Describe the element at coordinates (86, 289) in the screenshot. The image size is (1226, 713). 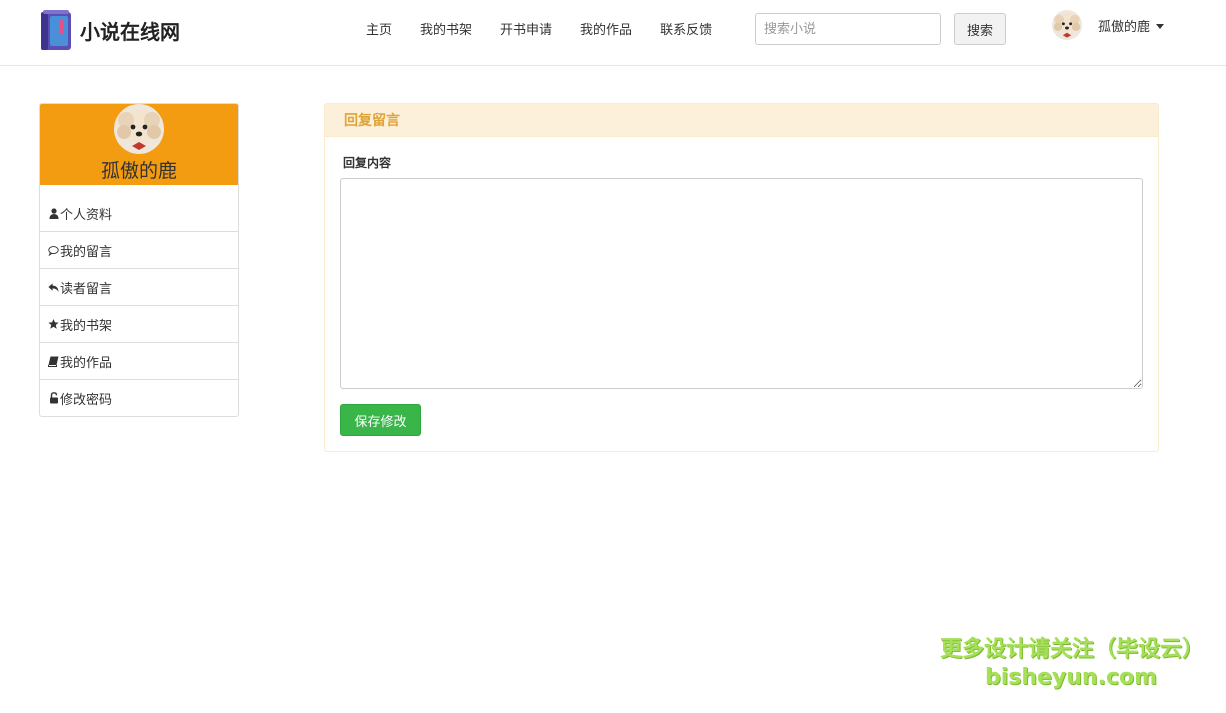
I see `sidebar-item-label: 读者留言` at that location.